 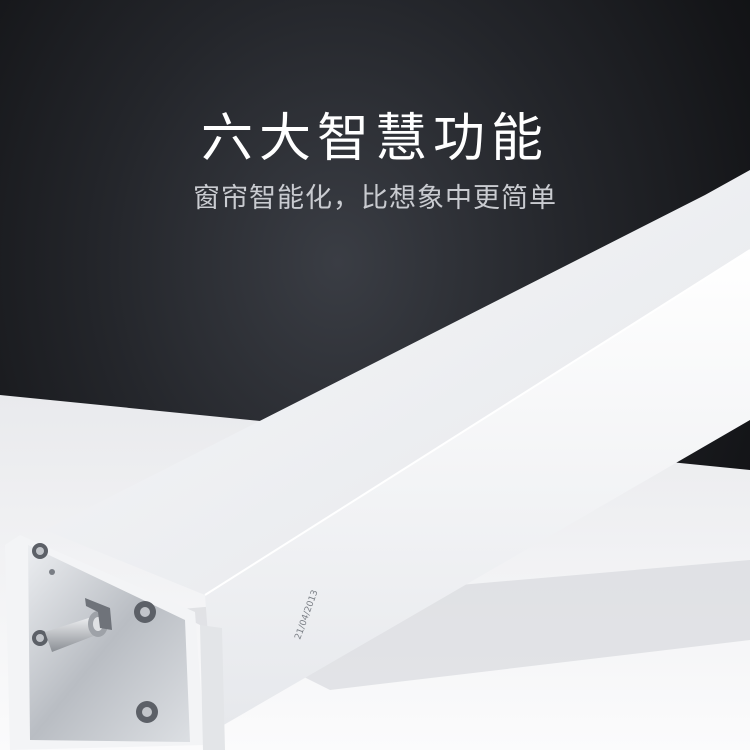 I want to click on page-subtitle: 窗帘智能化，比想象中更简单, so click(x=375, y=198).